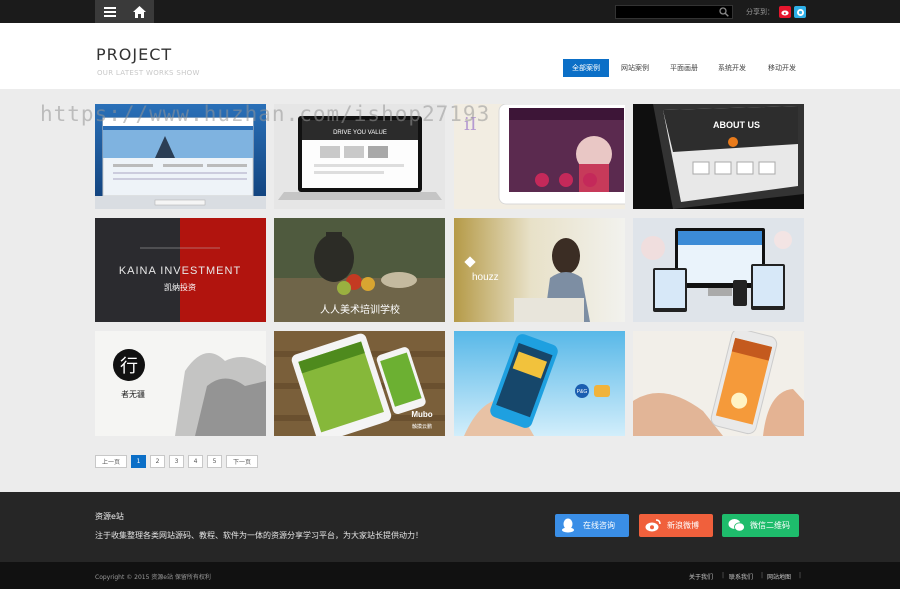 The width and height of the screenshot is (900, 589). I want to click on page-subtitle: OUR LATEST WORKS SHOW, so click(148, 73).